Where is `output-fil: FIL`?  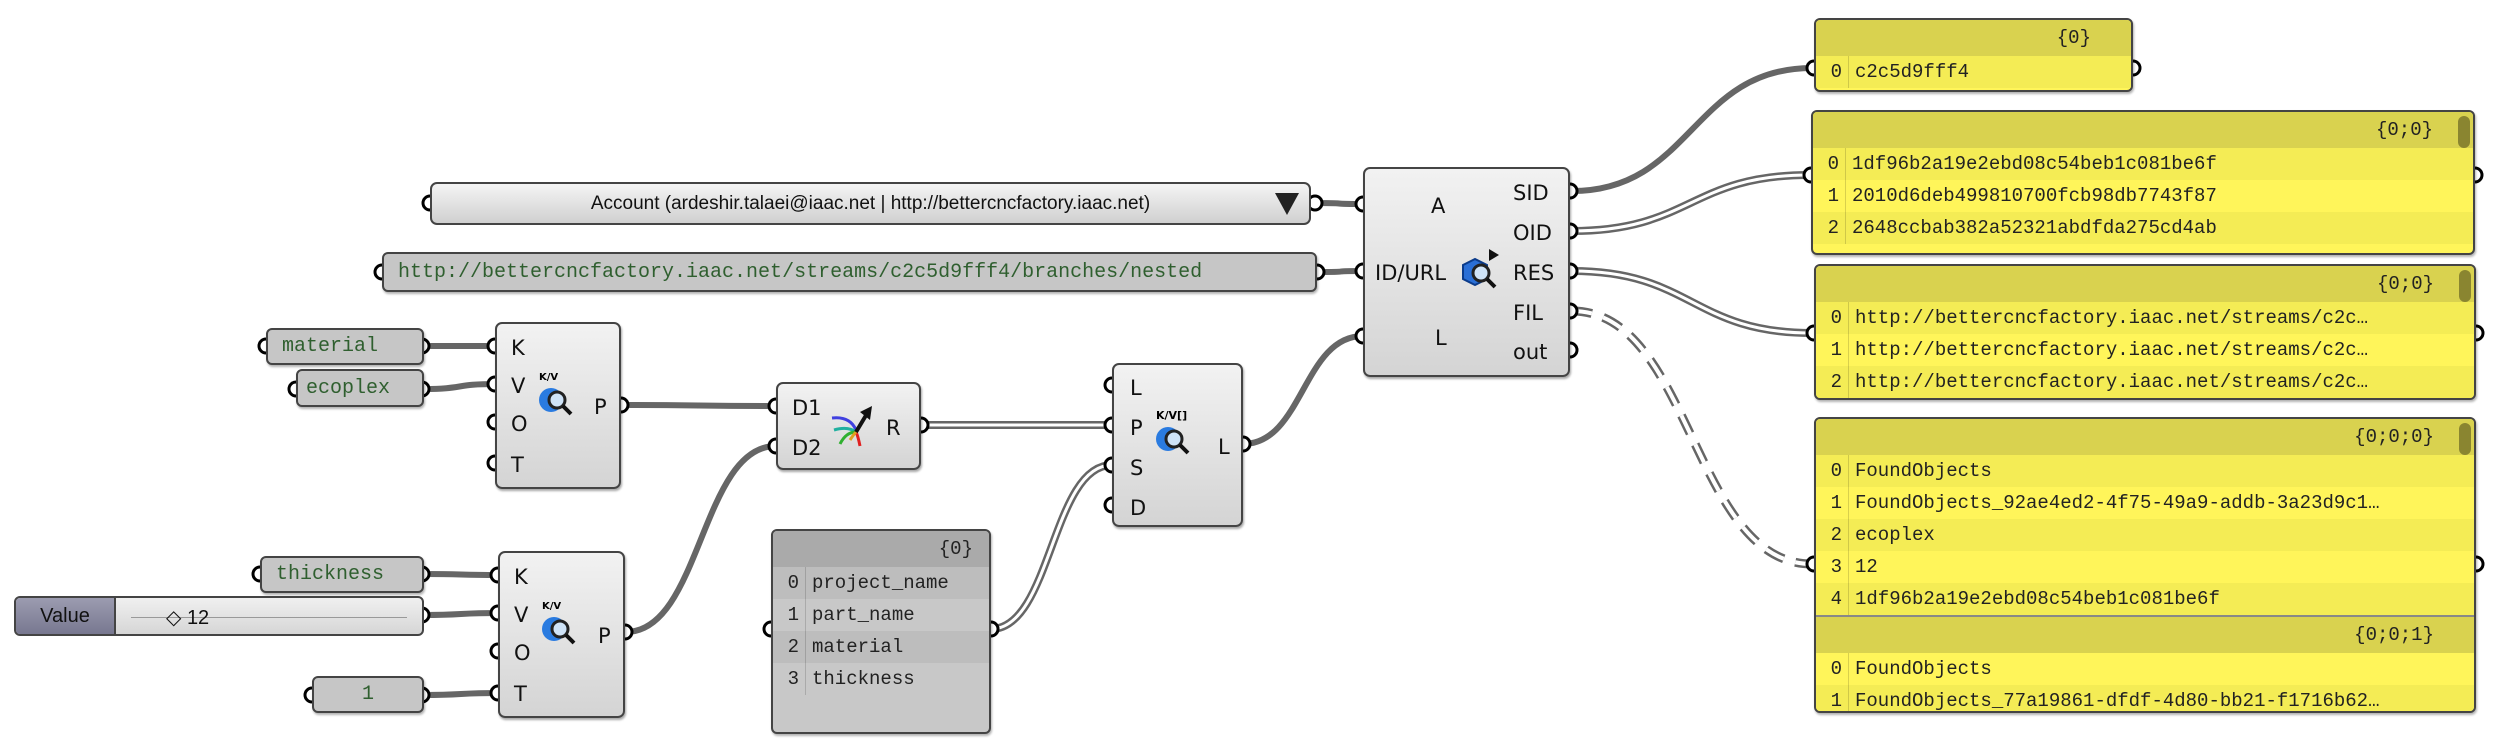 output-fil: FIL is located at coordinates (1528, 313).